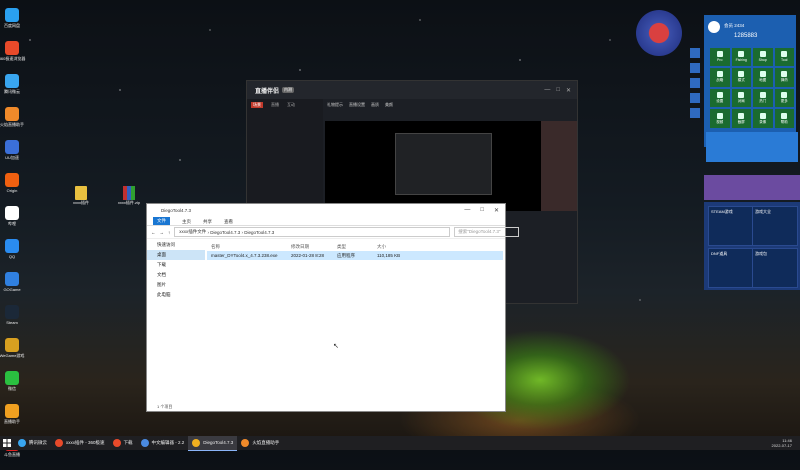 The image size is (800, 470). I want to click on dashboard-cell: Fishing, so click(741, 57).